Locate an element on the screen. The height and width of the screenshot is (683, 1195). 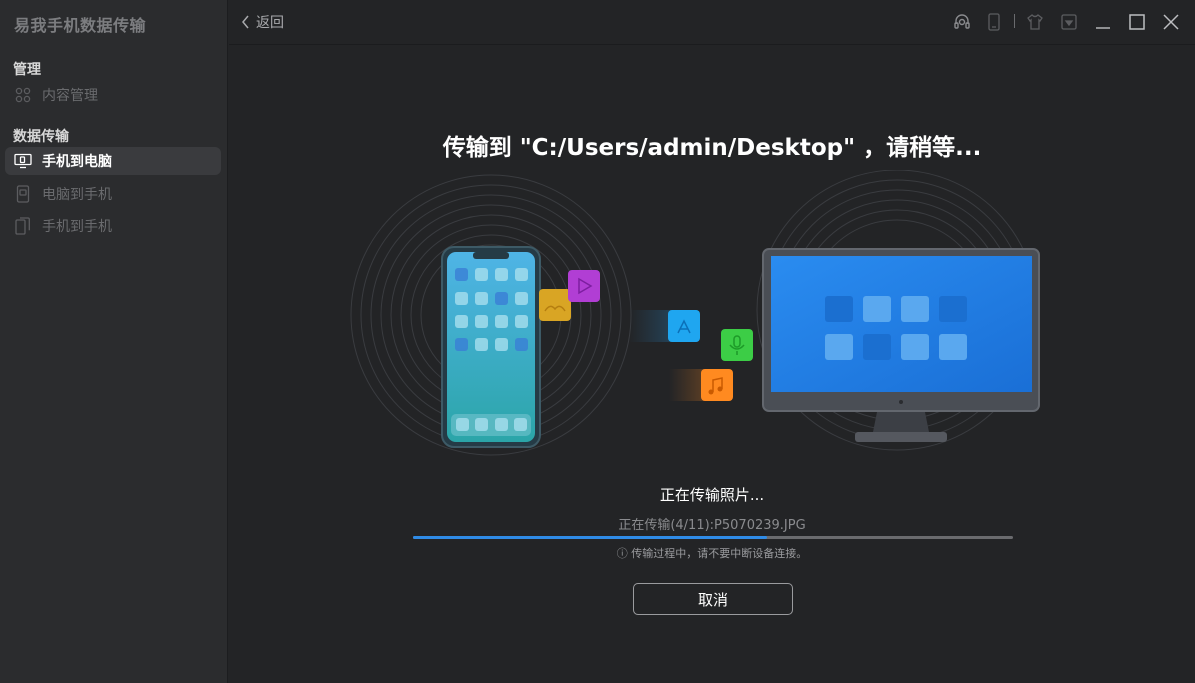
sidebar-item-pc-to-phone: 电脑到手机 is located at coordinates (113, 194).